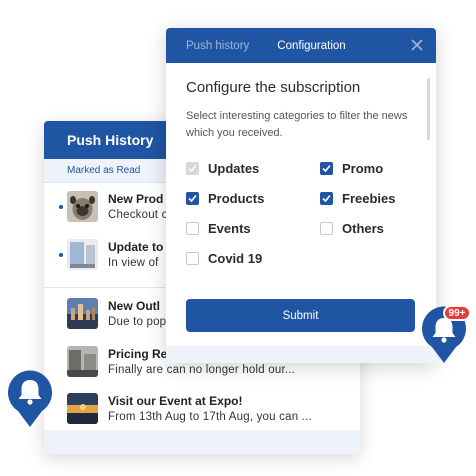  I want to click on tab-configuration: Configuration, so click(311, 45).